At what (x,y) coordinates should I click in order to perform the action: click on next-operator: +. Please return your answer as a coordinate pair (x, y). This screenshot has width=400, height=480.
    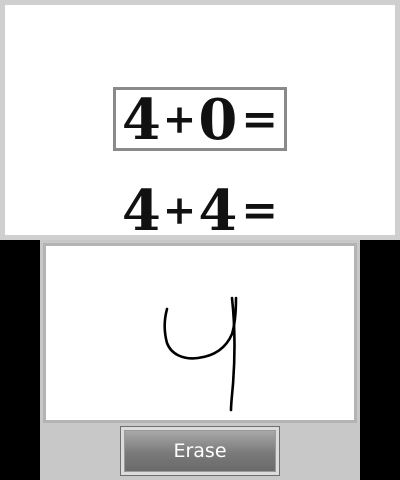
    Looking at the image, I should click on (179, 210).